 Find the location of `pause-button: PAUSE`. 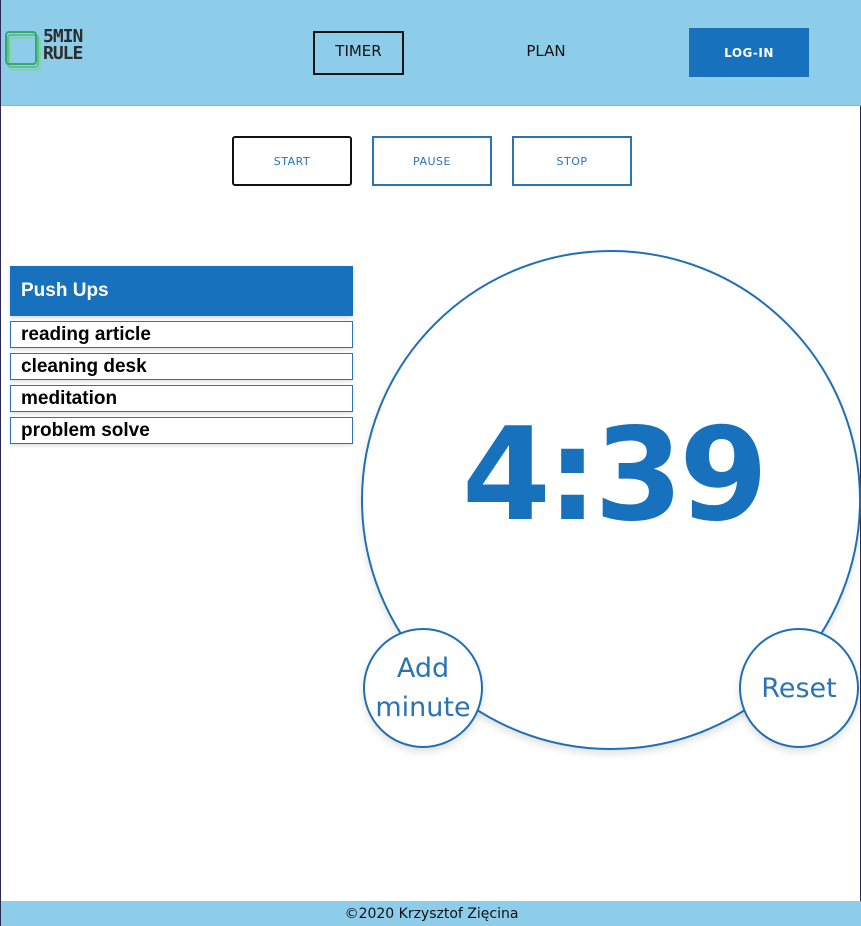

pause-button: PAUSE is located at coordinates (432, 161).